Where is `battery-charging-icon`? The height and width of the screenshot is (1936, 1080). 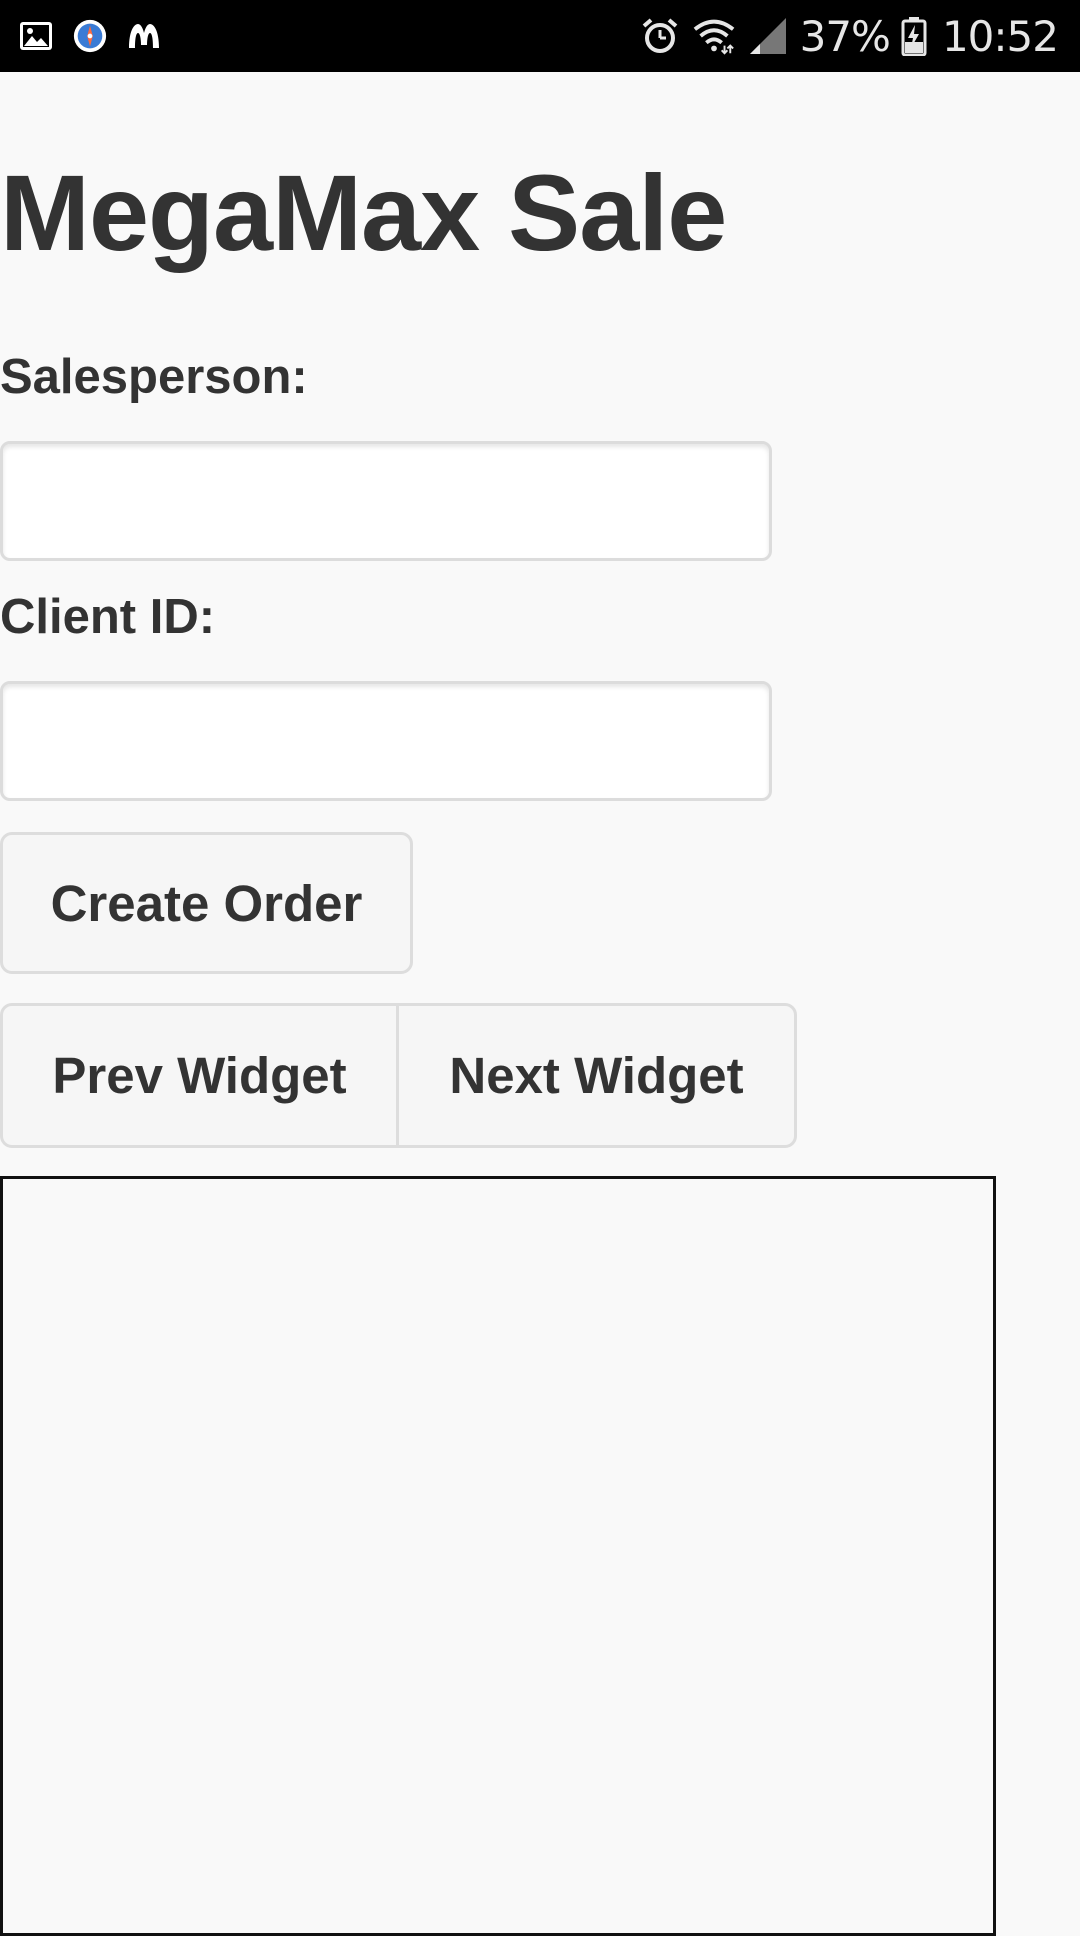 battery-charging-icon is located at coordinates (914, 36).